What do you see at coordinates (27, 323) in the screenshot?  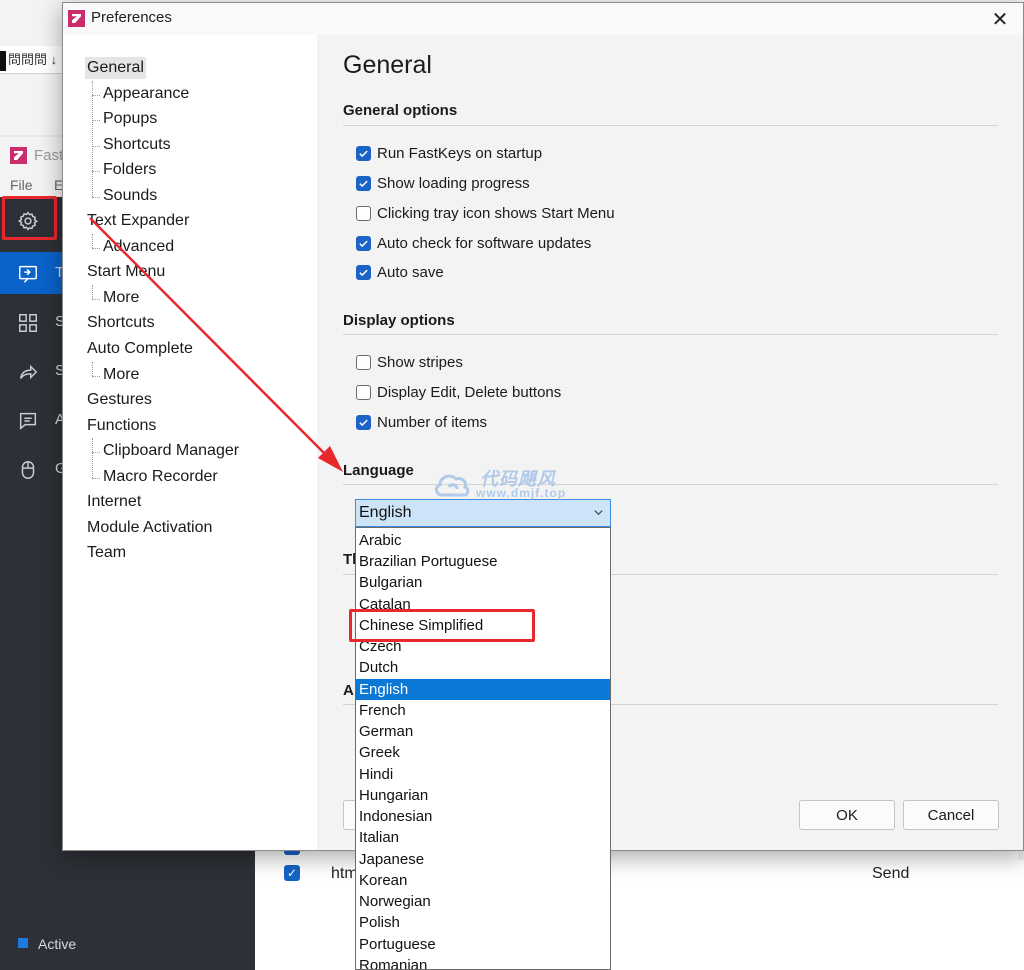 I see `grid-icon` at bounding box center [27, 323].